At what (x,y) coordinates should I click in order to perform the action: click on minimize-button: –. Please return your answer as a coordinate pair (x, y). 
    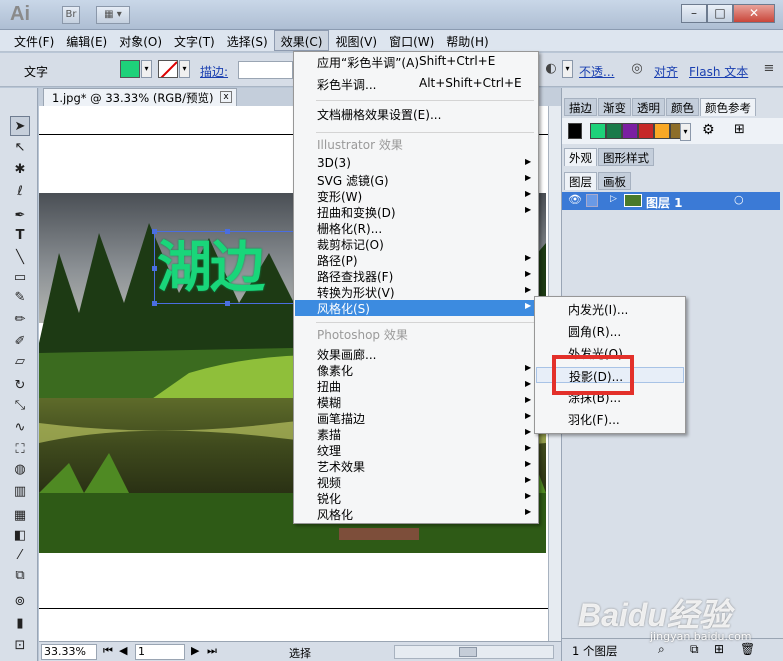
    Looking at the image, I should click on (694, 13).